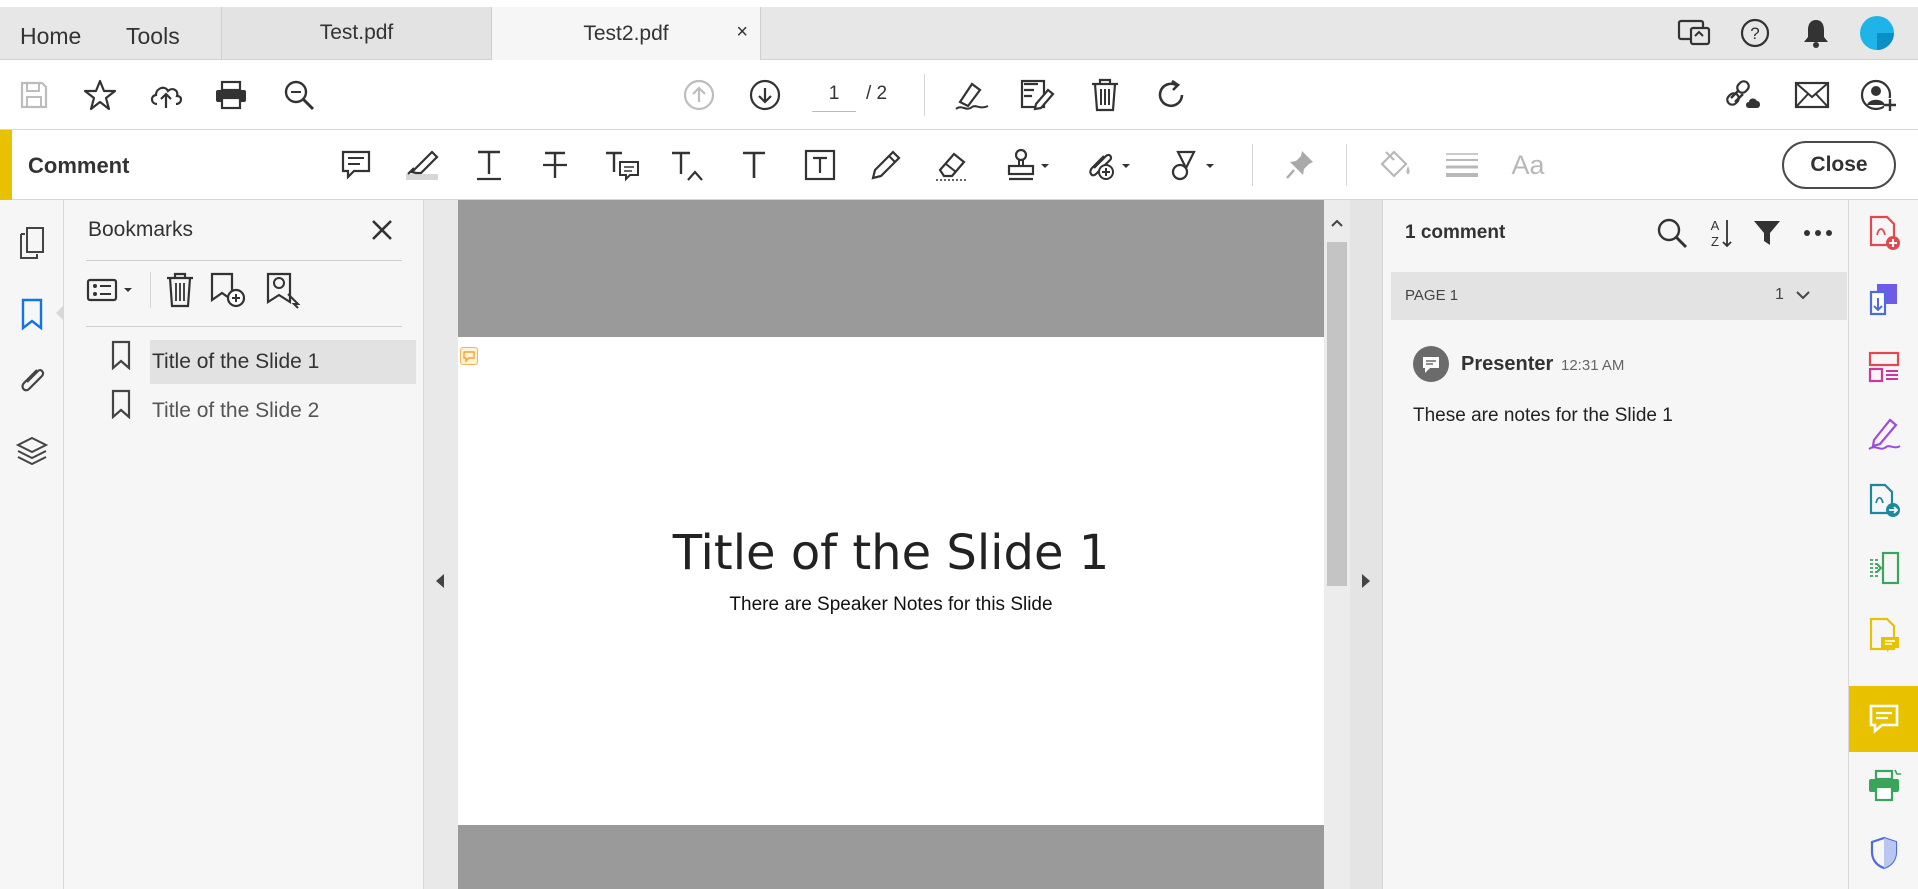 This screenshot has width=1918, height=889. I want to click on page-group-count: 1, so click(1779, 294).